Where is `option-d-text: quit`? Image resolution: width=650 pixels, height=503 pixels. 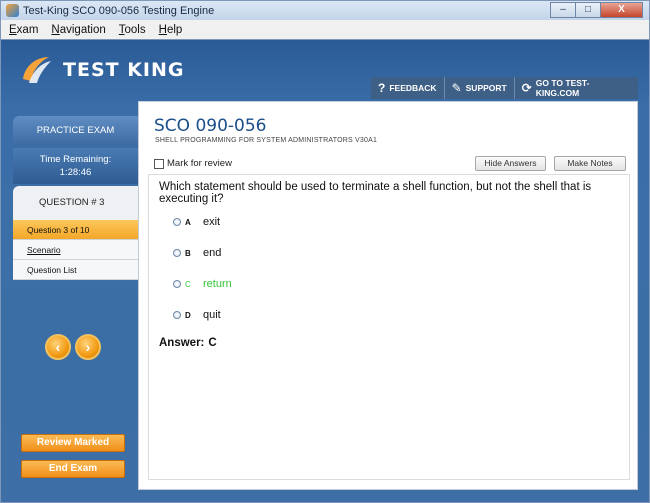 option-d-text: quit is located at coordinates (212, 315).